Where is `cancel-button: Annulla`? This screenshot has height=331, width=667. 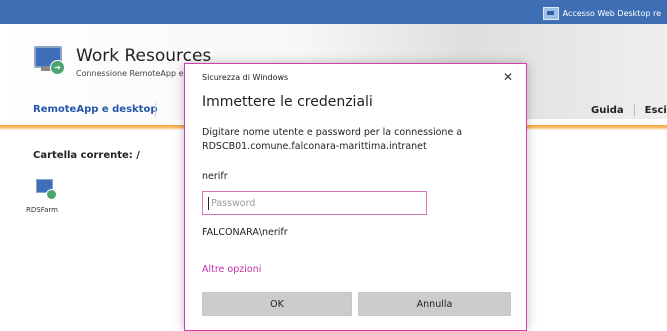 cancel-button: Annulla is located at coordinates (434, 304).